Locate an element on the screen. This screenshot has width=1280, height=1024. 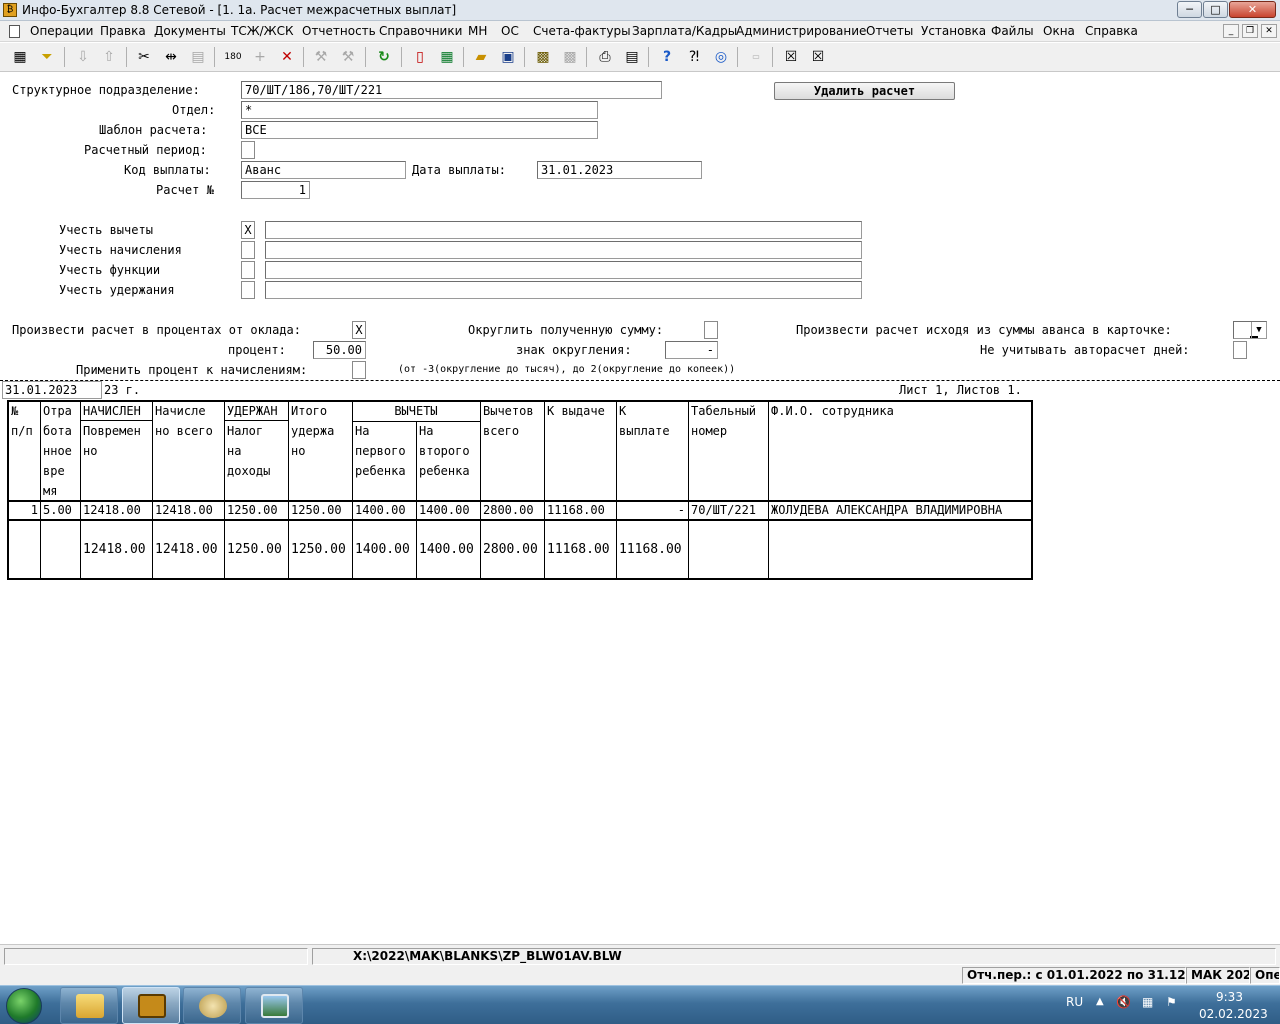
maximize-button: □ is located at coordinates (1215, 9).